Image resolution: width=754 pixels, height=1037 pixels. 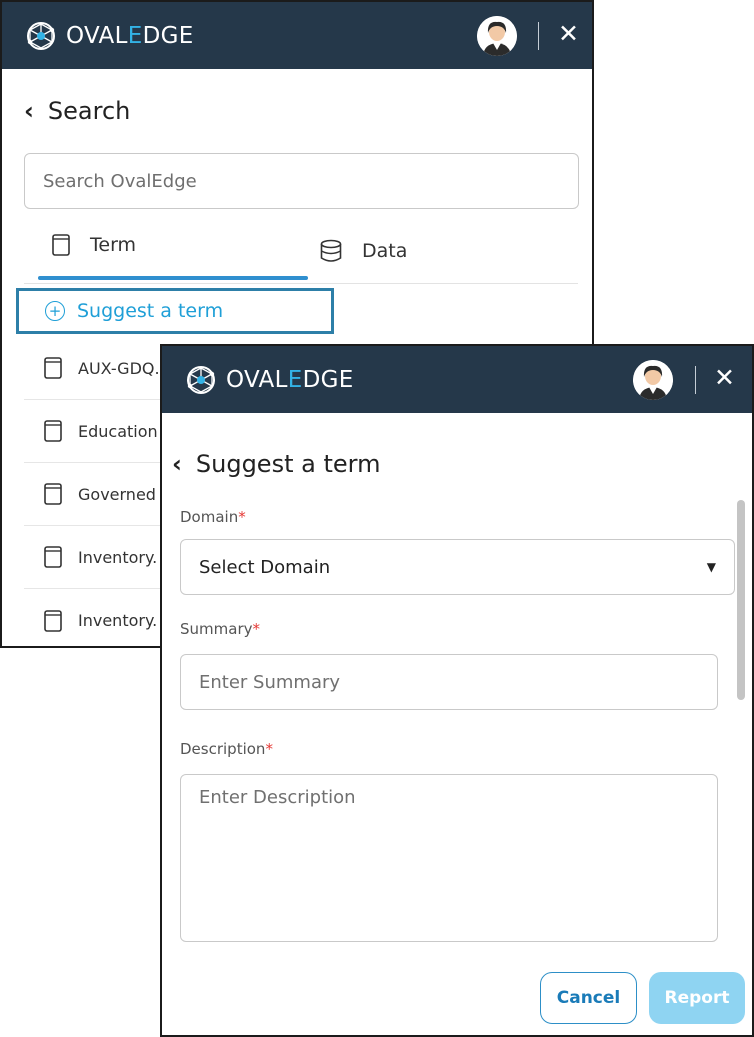 I want to click on scrollbar, so click(x=741, y=600).